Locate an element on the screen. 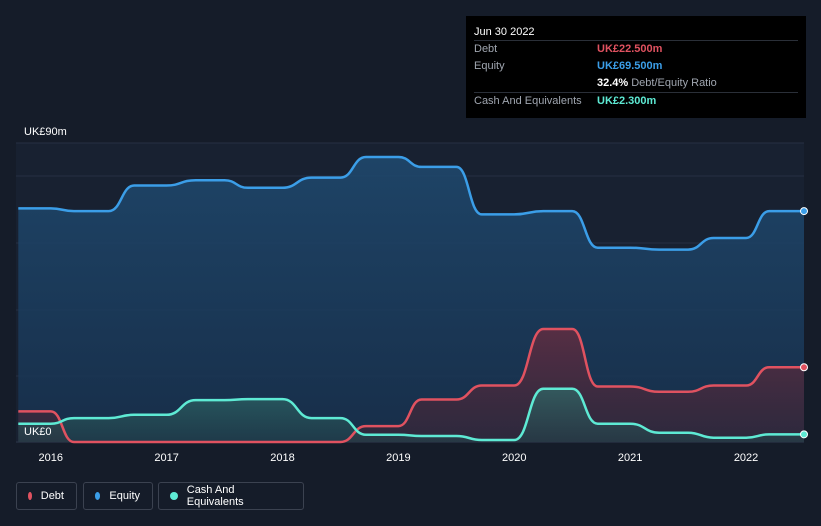 Image resolution: width=821 pixels, height=526 pixels. tooltip-value: UK£22.500m is located at coordinates (630, 49).